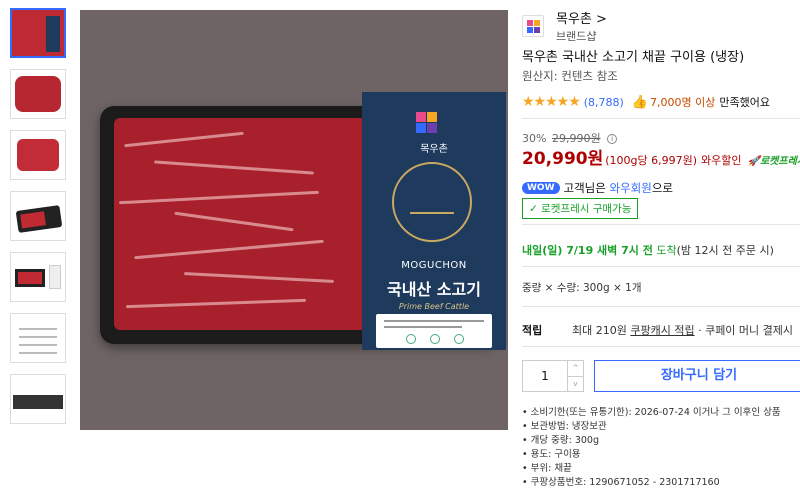 Image resolution: width=800 pixels, height=500 pixels. Describe the element at coordinates (434, 331) in the screenshot. I see `package-label-card` at that location.